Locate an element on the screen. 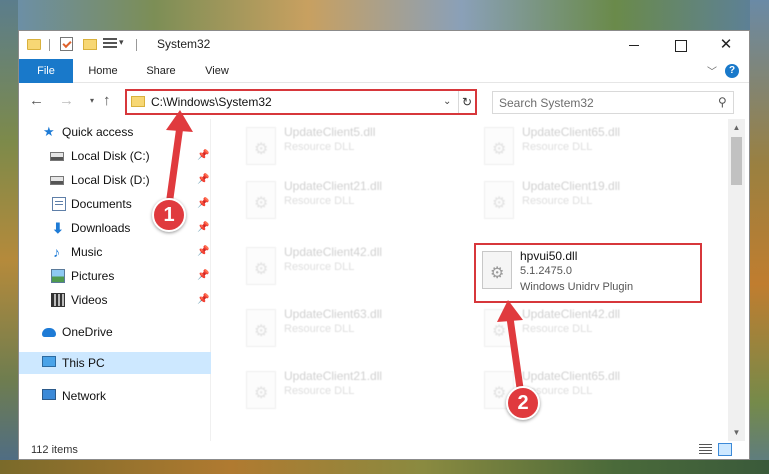 The height and width of the screenshot is (474, 769). sidebar-item-this-pc: This PC is located at coordinates (115, 363).